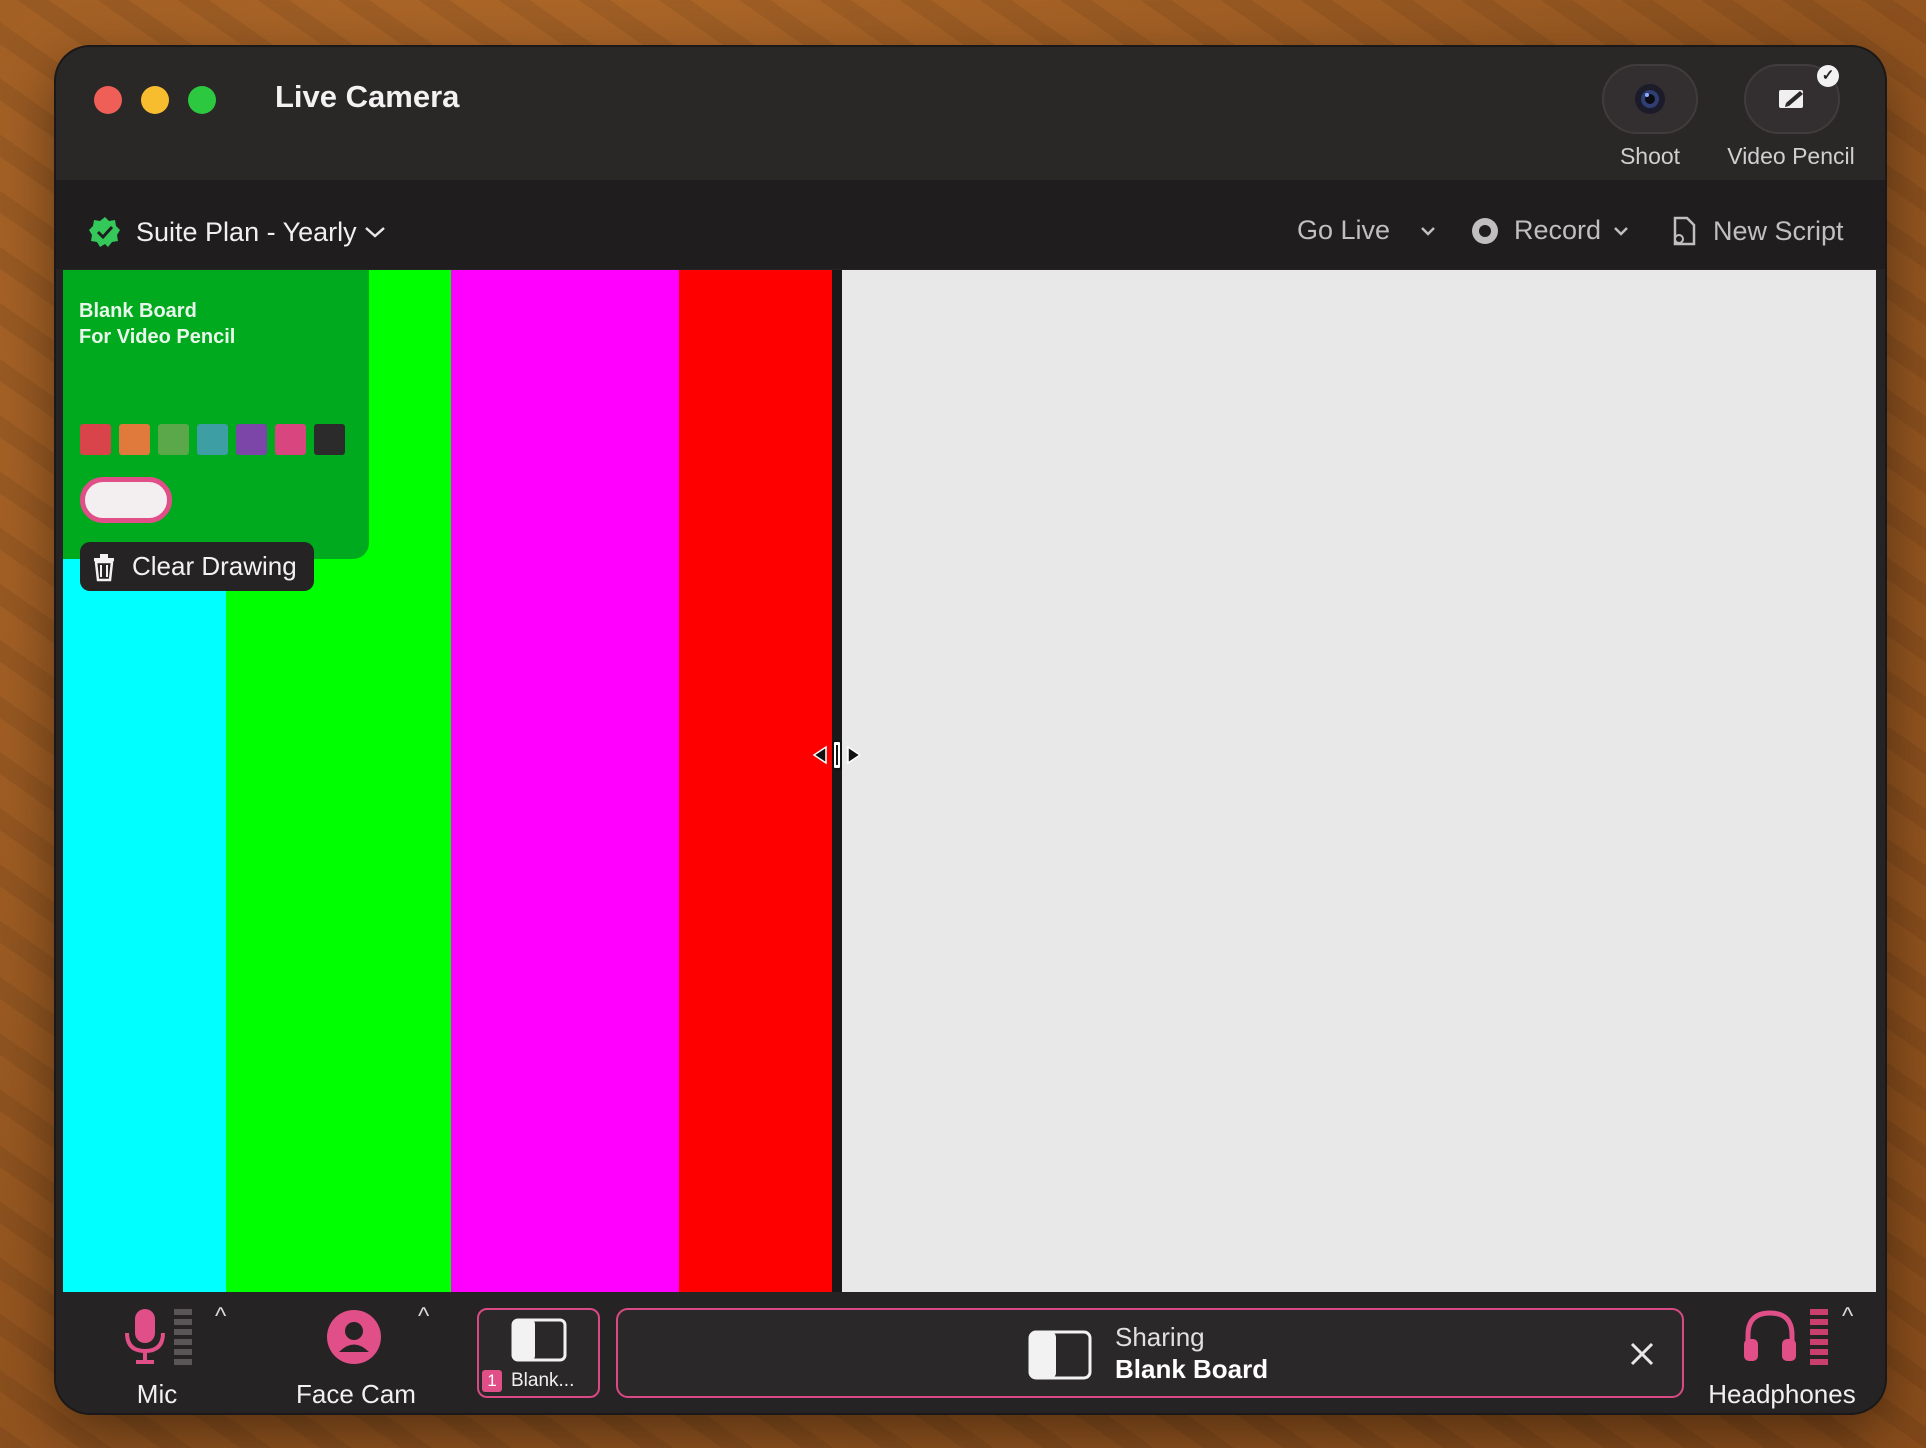 This screenshot has width=1926, height=1448. What do you see at coordinates (1828, 76) in the screenshot?
I see `active-check-icon: ✓` at bounding box center [1828, 76].